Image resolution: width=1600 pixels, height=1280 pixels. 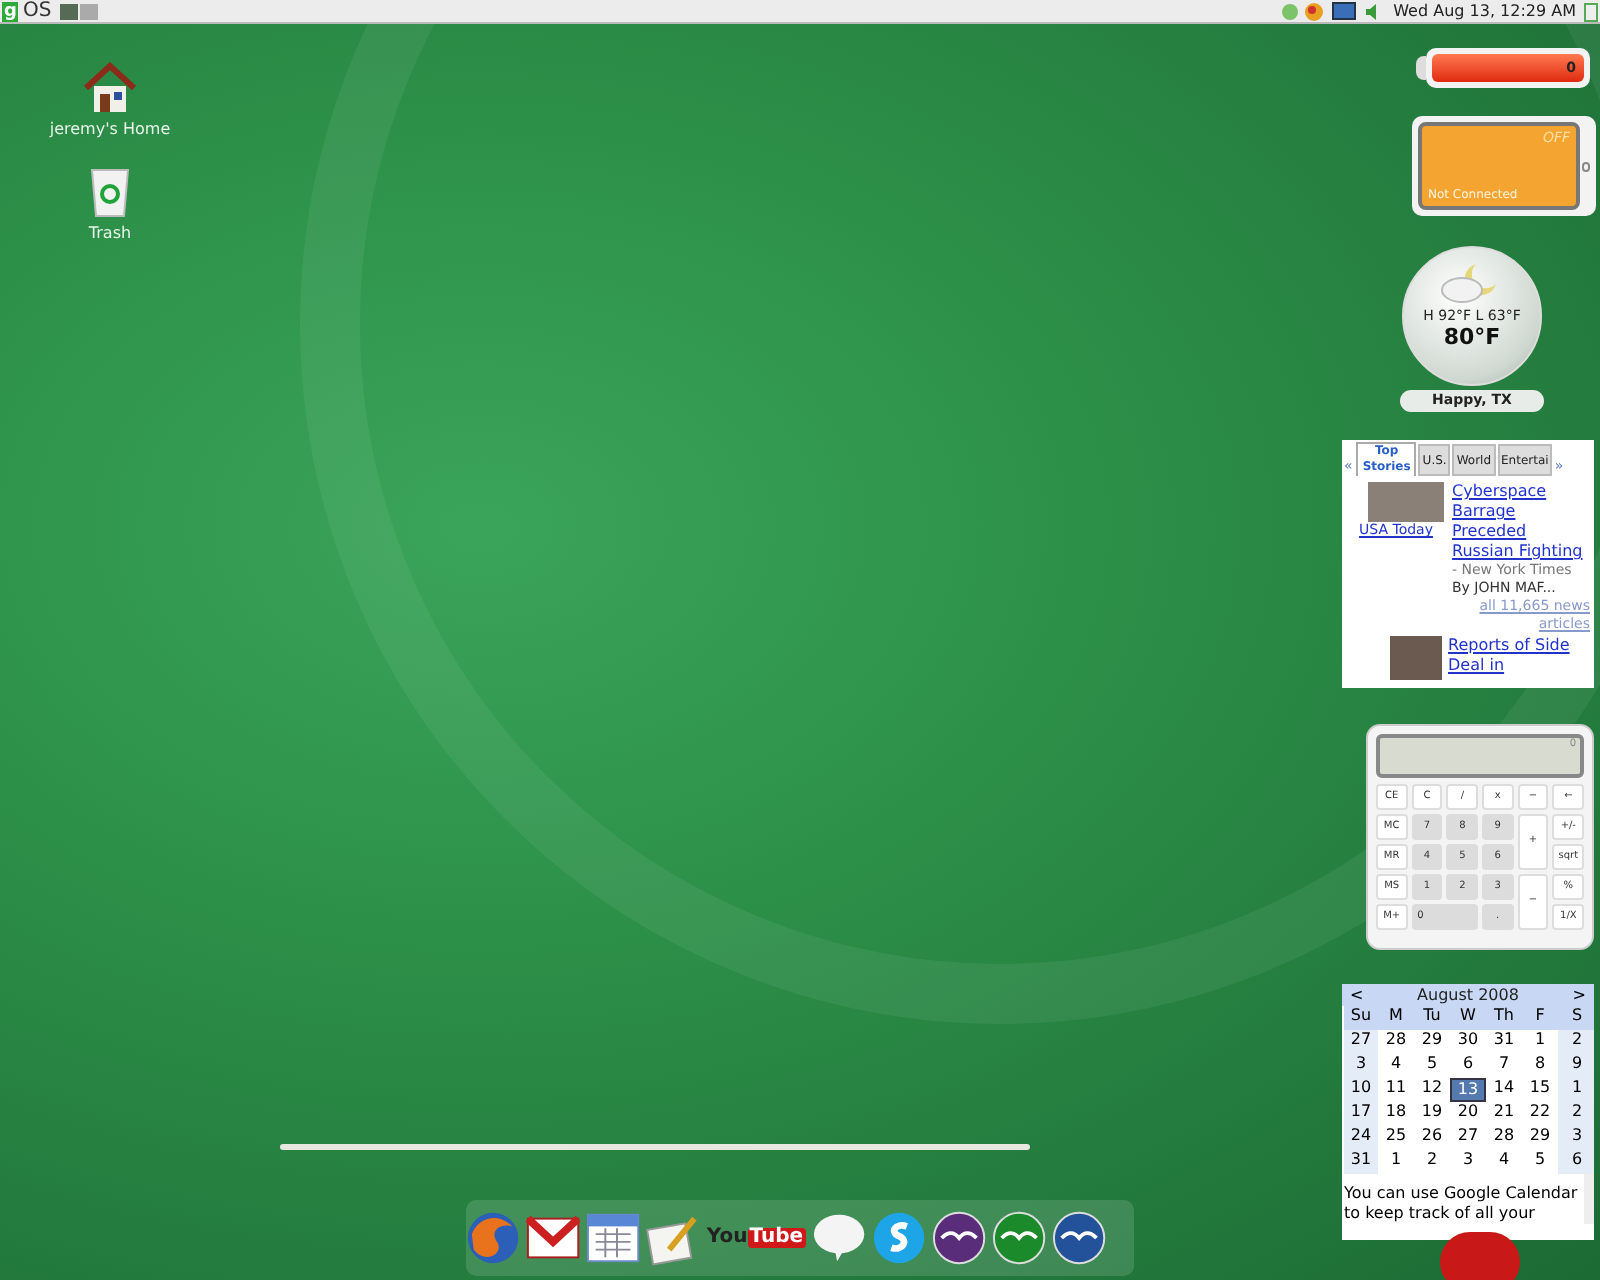 I want to click on calendar-note: You can use Google Calendar to keep track of all your, so click(x=1461, y=1203).